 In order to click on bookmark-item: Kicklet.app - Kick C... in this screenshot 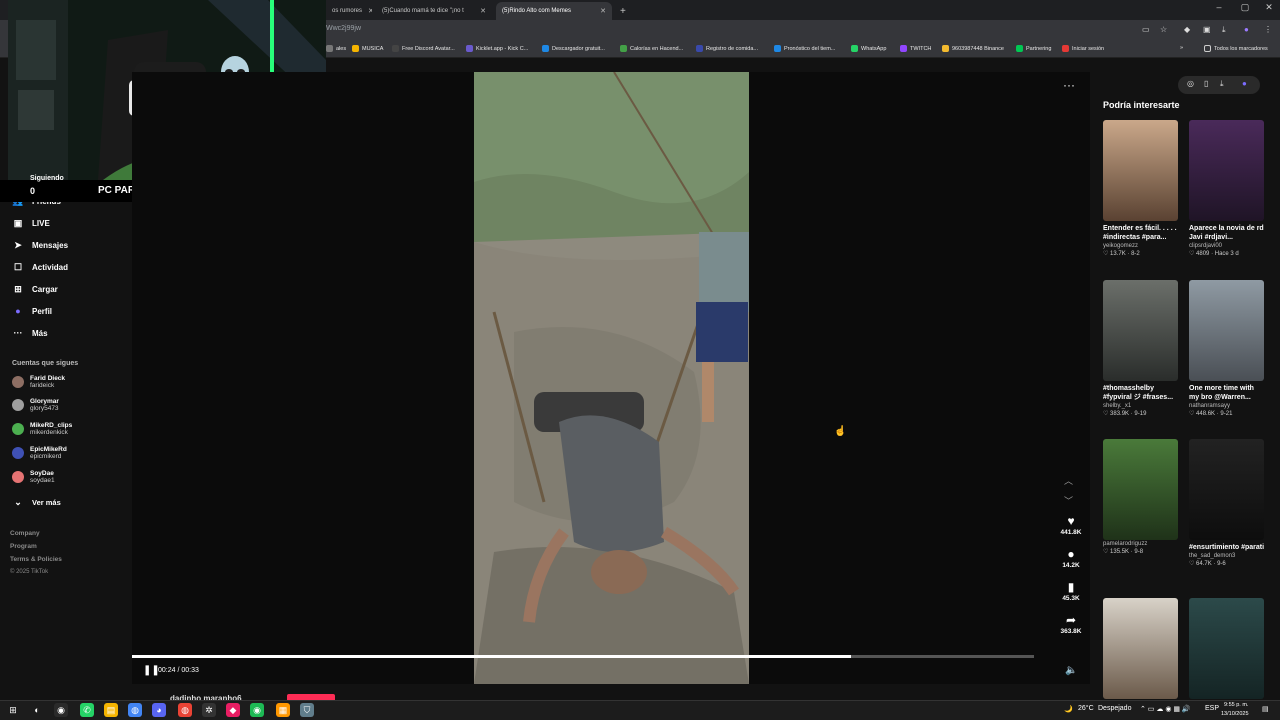, I will do `click(497, 48)`.